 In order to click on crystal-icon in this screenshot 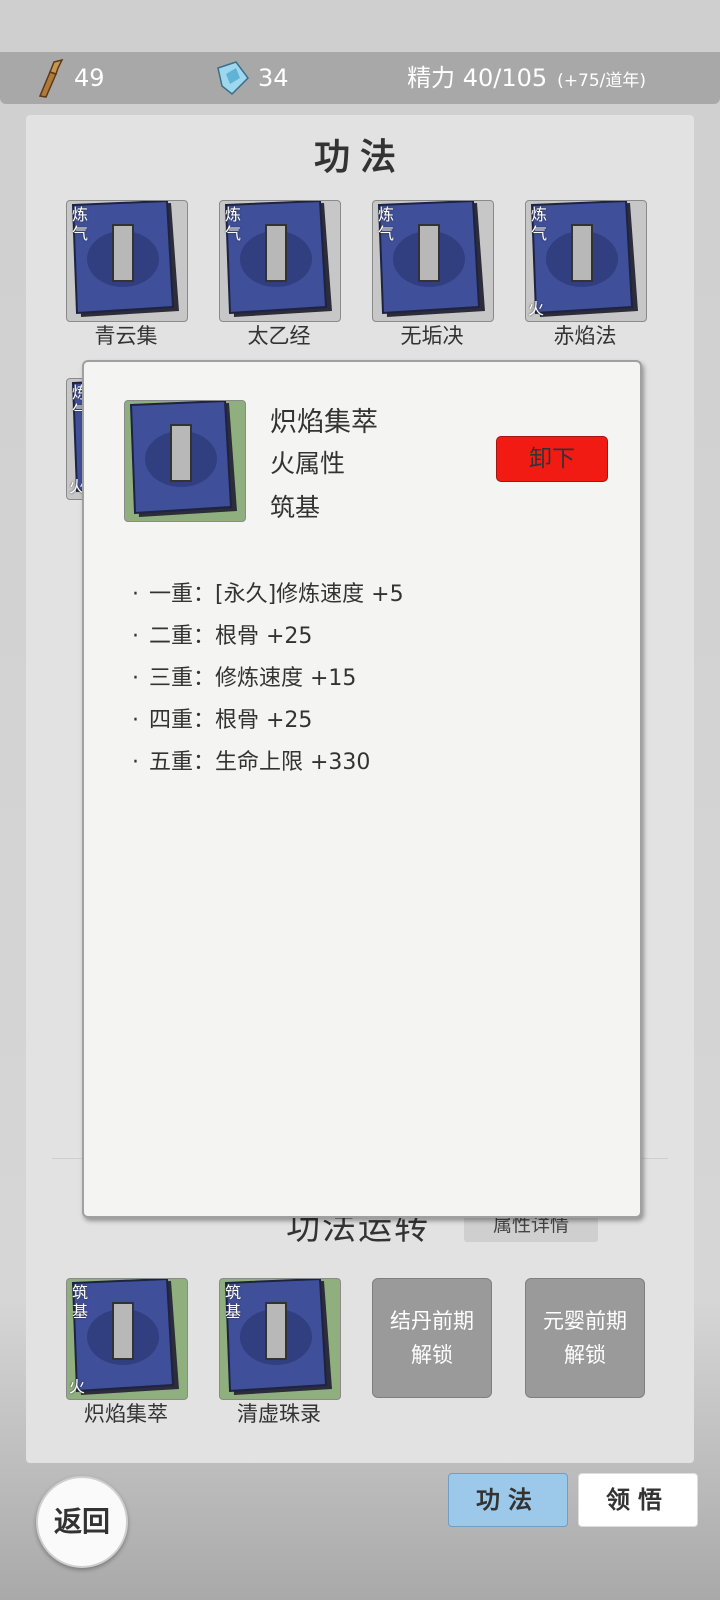, I will do `click(233, 78)`.